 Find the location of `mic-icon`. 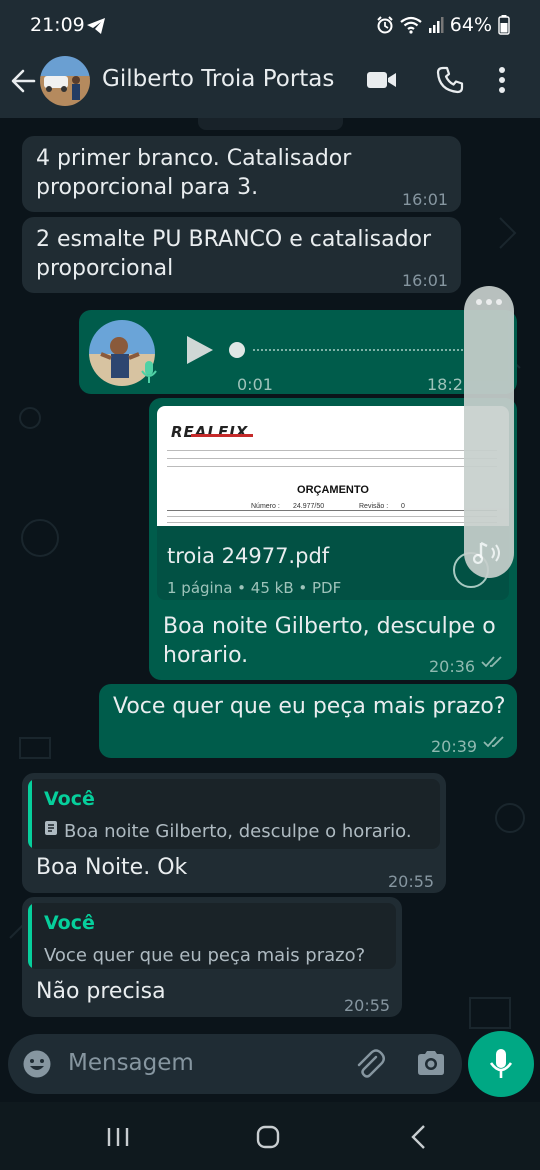

mic-icon is located at coordinates (501, 1063).